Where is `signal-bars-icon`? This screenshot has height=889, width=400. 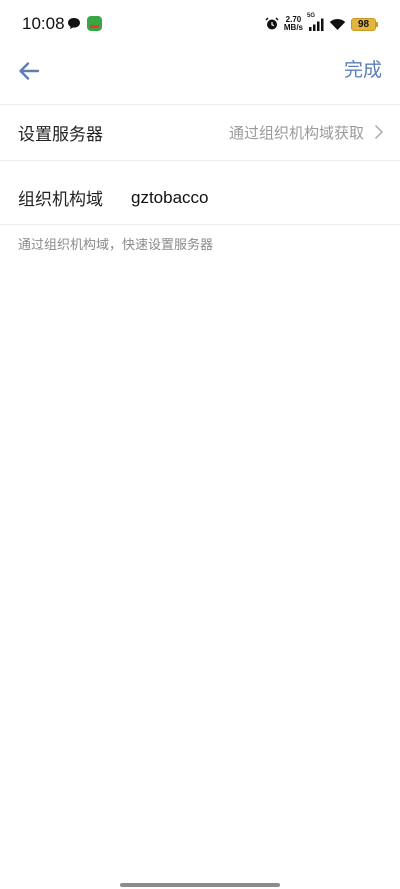 signal-bars-icon is located at coordinates (316, 24).